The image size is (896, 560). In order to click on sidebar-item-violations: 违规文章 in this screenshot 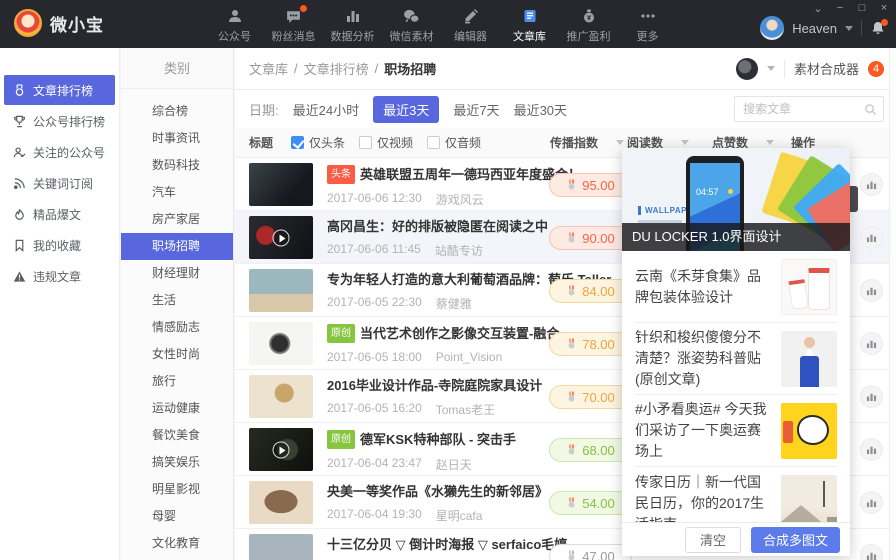, I will do `click(59, 276)`.